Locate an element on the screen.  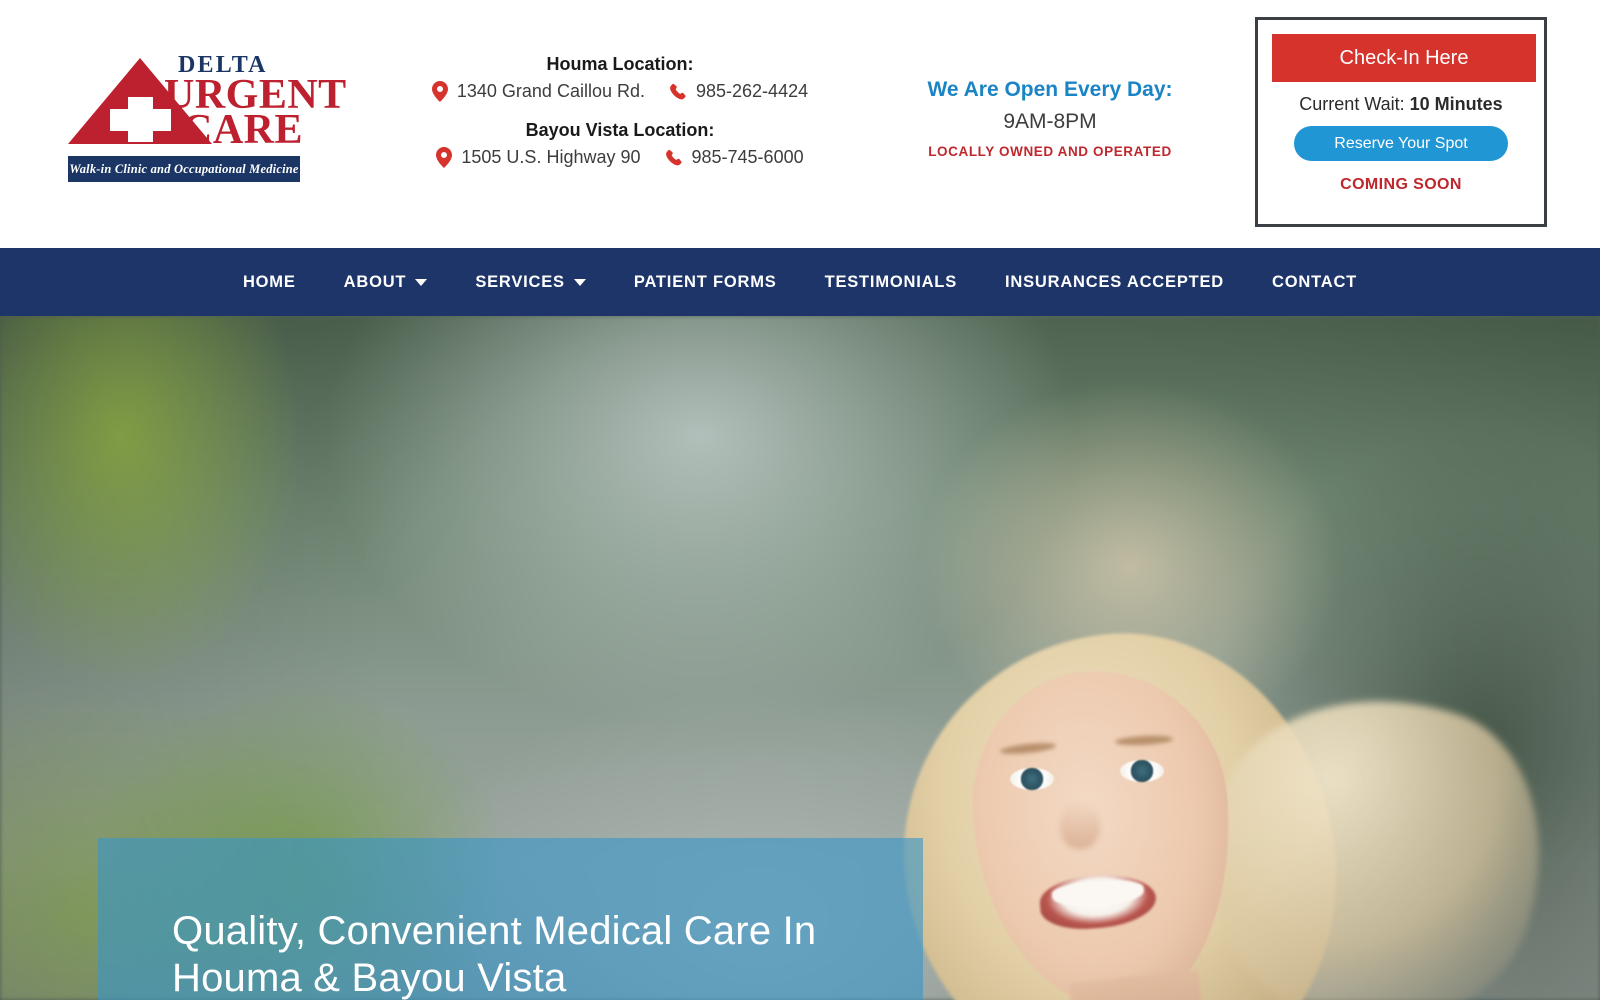
check-in-here-button: Check-In Here is located at coordinates (1404, 58).